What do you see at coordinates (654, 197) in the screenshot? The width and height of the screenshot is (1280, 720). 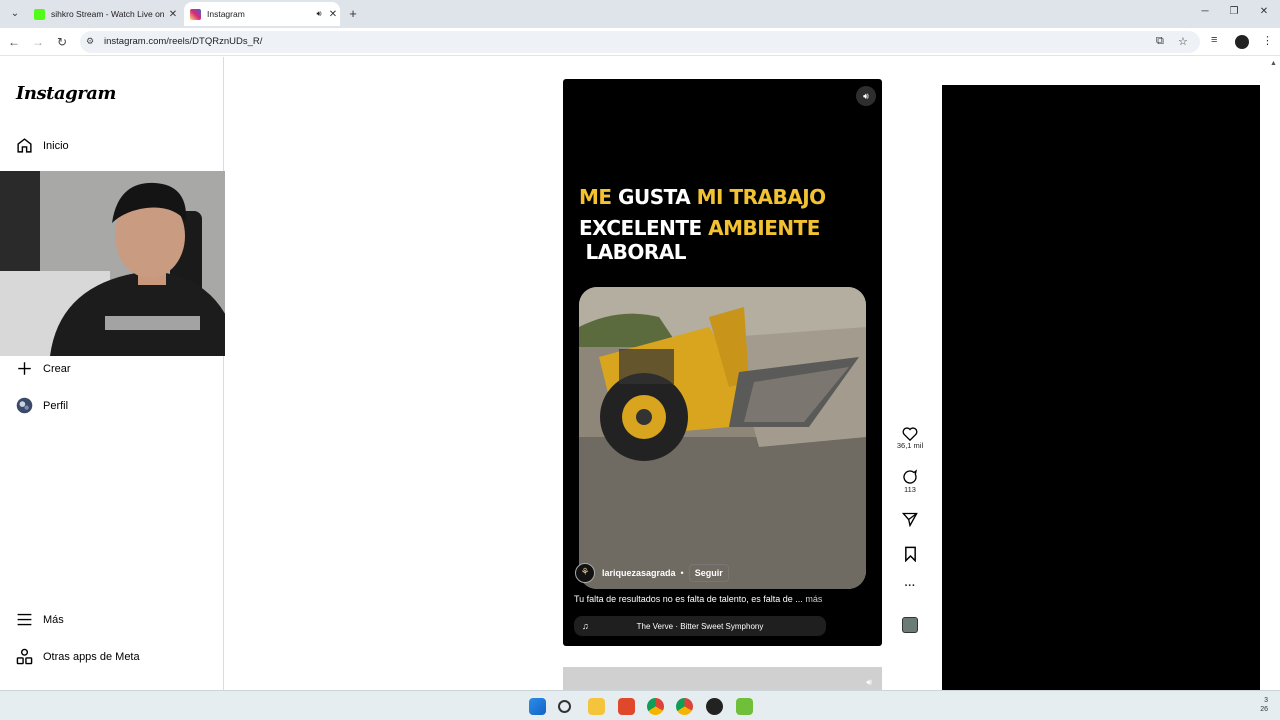 I see `headline-word: GUSTA` at bounding box center [654, 197].